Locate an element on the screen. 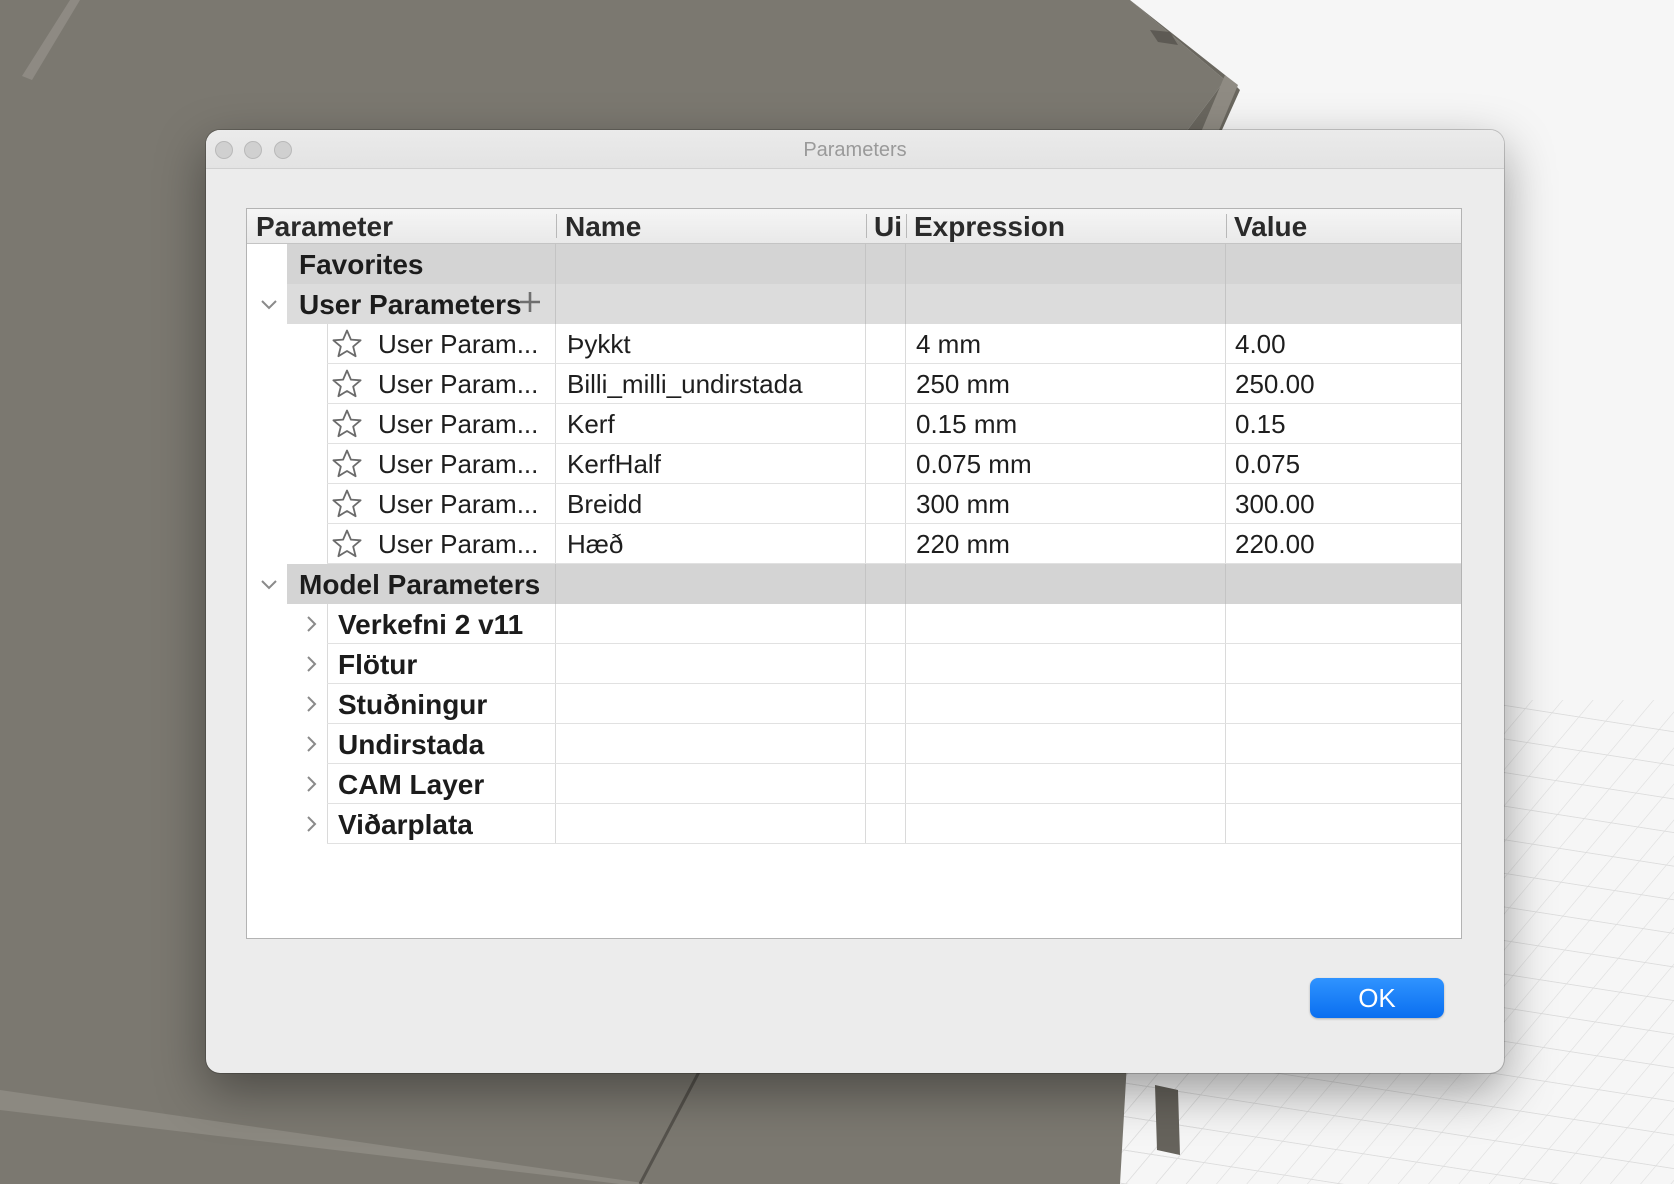 This screenshot has height=1184, width=1674. column-header-expression: Expression is located at coordinates (1064, 226).